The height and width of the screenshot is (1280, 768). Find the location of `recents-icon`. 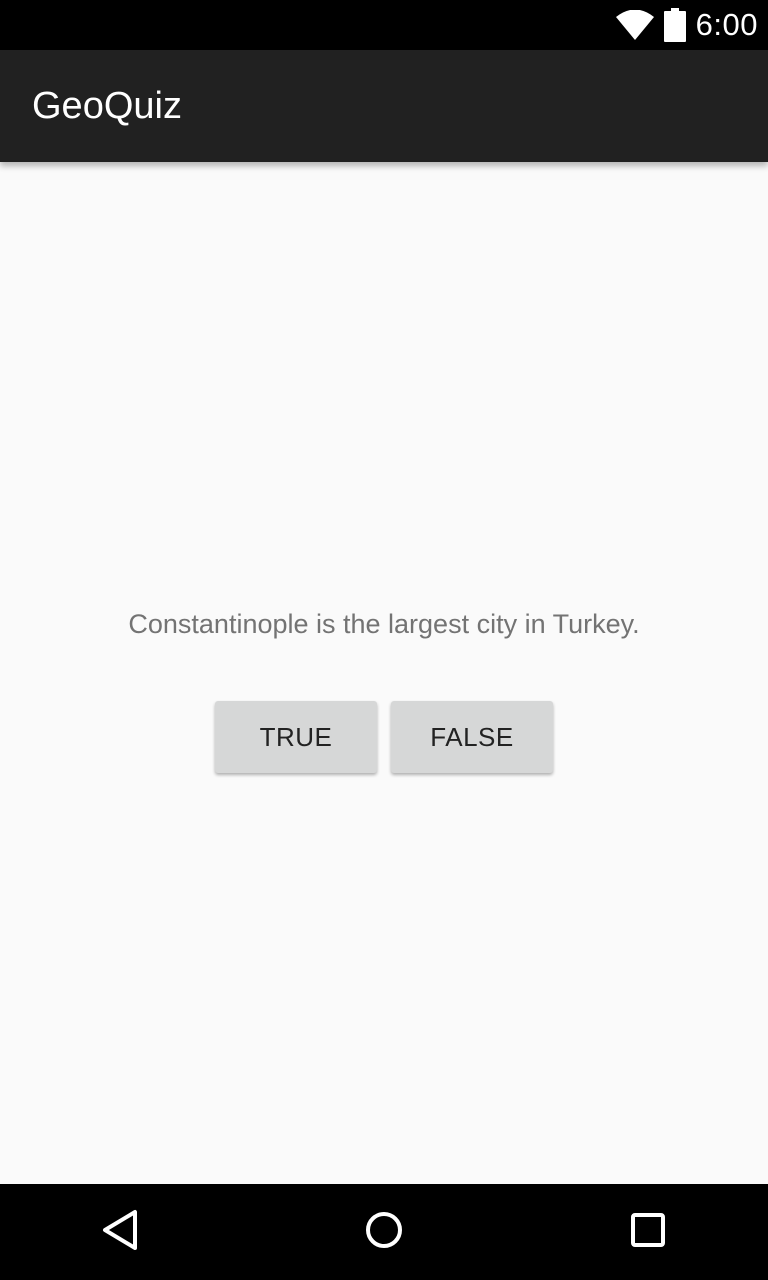

recents-icon is located at coordinates (648, 1232).